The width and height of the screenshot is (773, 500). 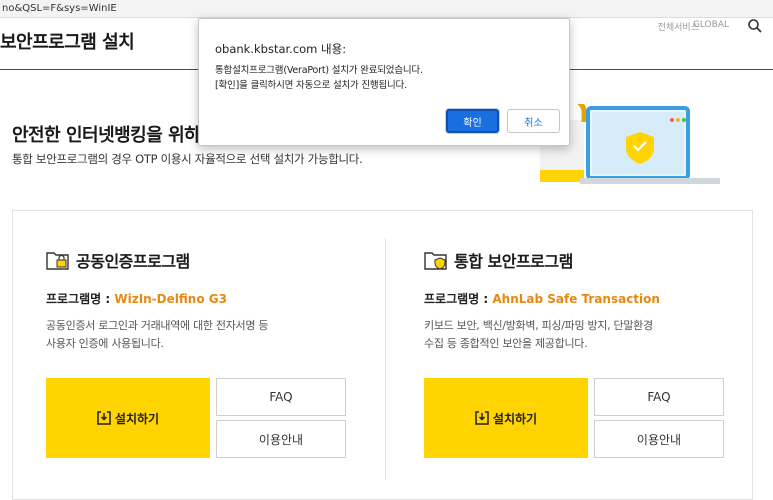 I want to click on program-name: AhnLab Safe Transaction, so click(x=576, y=299).